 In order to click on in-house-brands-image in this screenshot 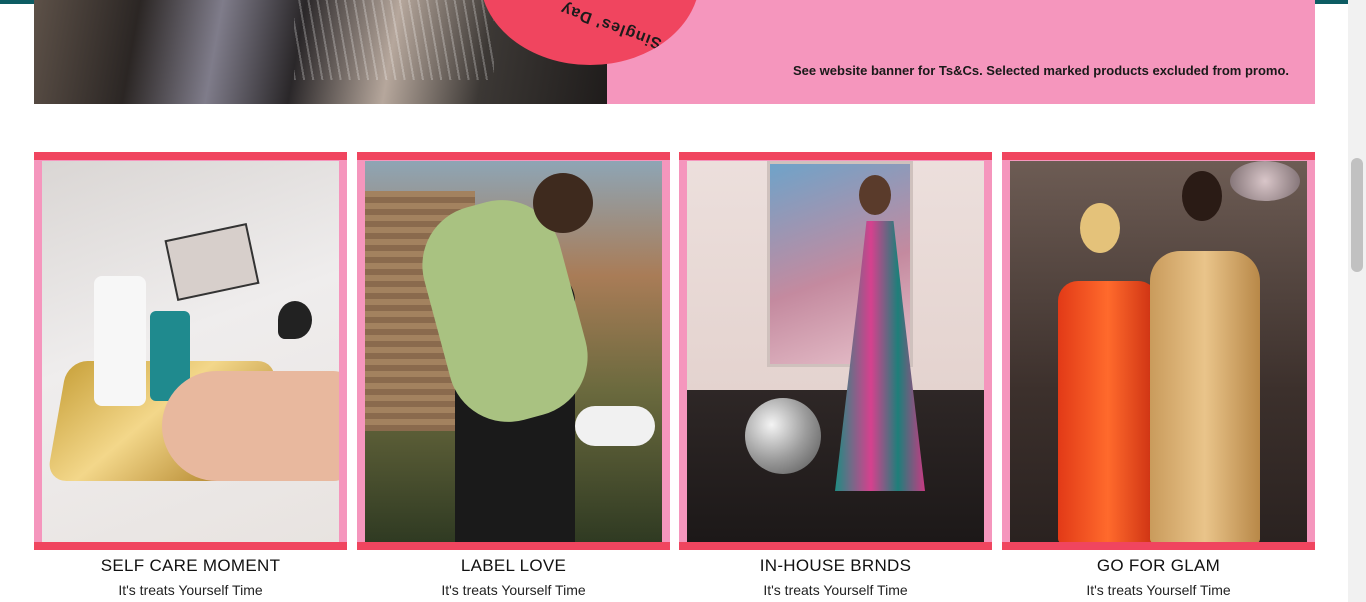, I will do `click(835, 352)`.